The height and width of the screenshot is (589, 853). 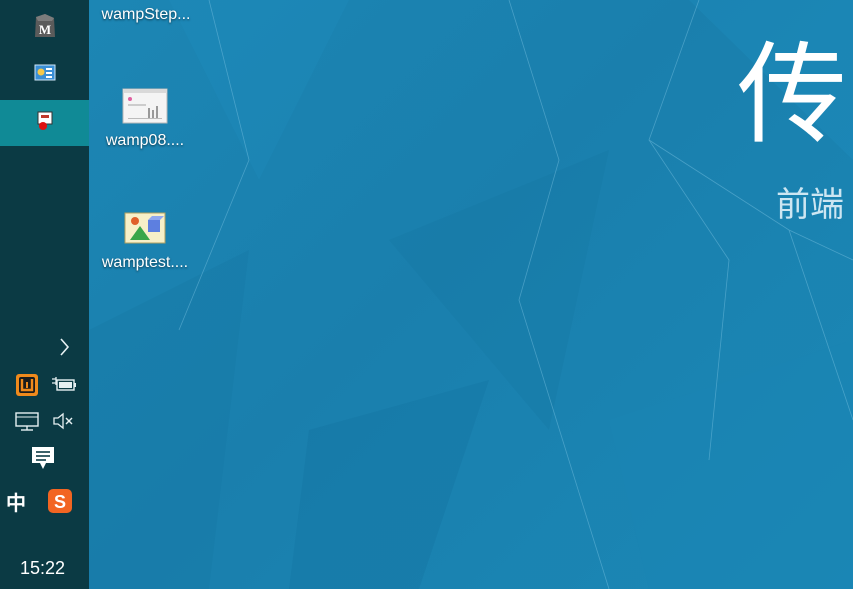 I want to click on chevron-right-icon, so click(x=65, y=347).